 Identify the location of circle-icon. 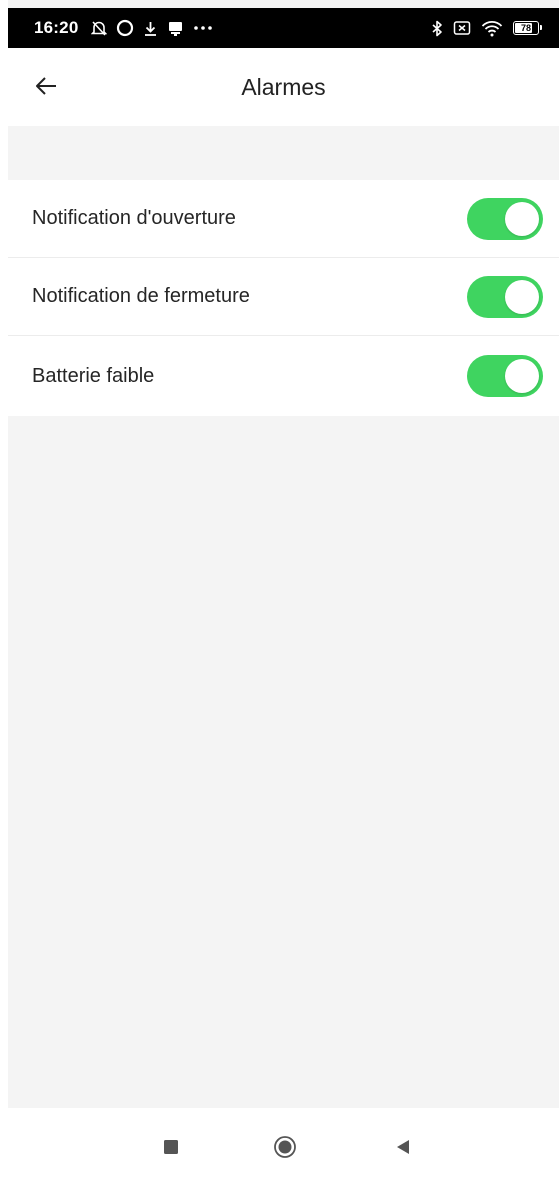
(125, 28).